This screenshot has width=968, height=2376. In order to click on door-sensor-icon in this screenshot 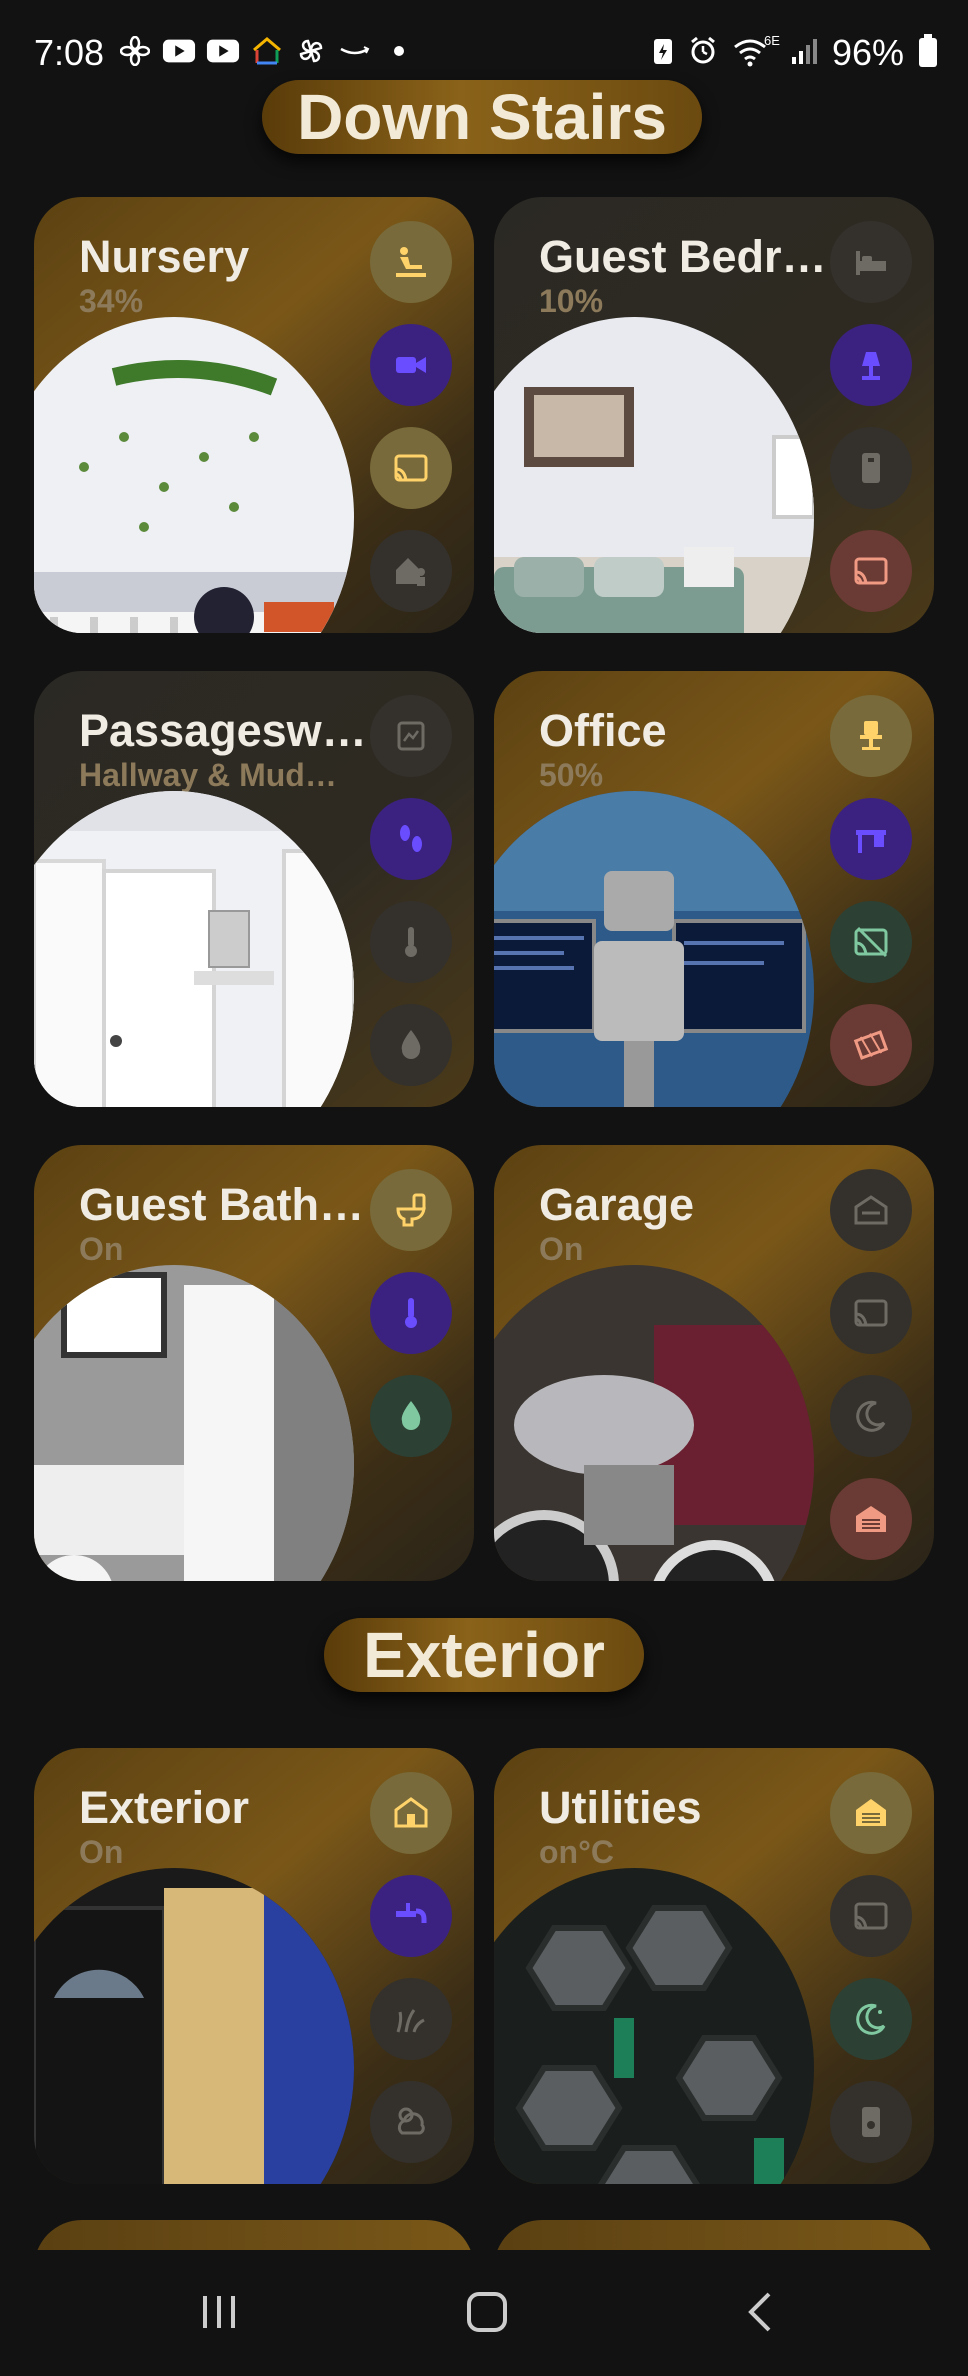, I will do `click(411, 736)`.